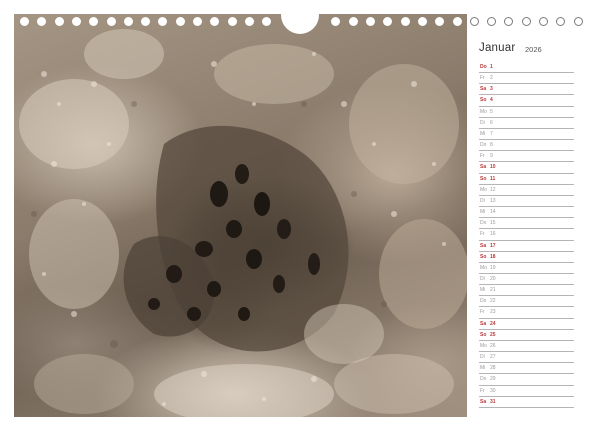 Image resolution: width=600 pixels, height=432 pixels. What do you see at coordinates (493, 334) in the screenshot?
I see `day-number: 25` at bounding box center [493, 334].